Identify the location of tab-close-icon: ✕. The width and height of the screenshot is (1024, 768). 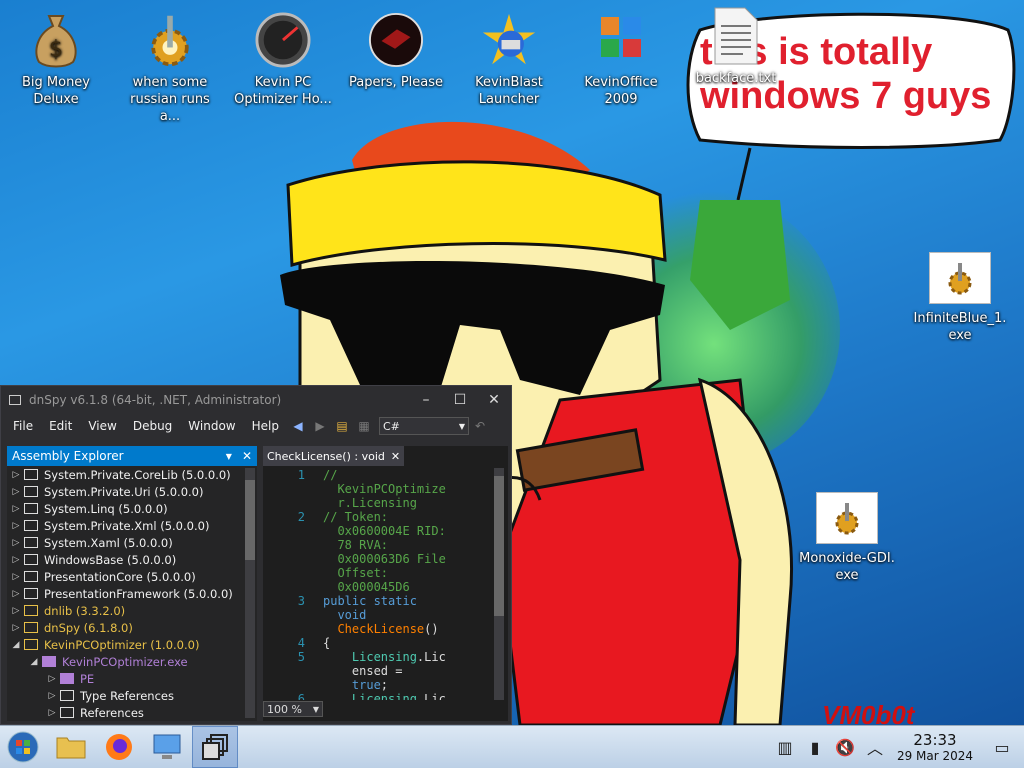
(395, 456).